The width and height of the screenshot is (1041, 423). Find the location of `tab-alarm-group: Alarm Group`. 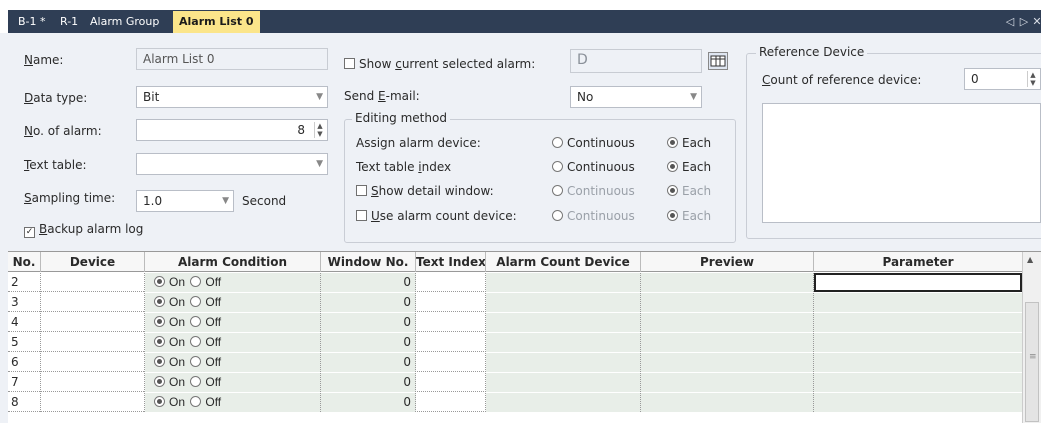

tab-alarm-group: Alarm Group is located at coordinates (124, 21).